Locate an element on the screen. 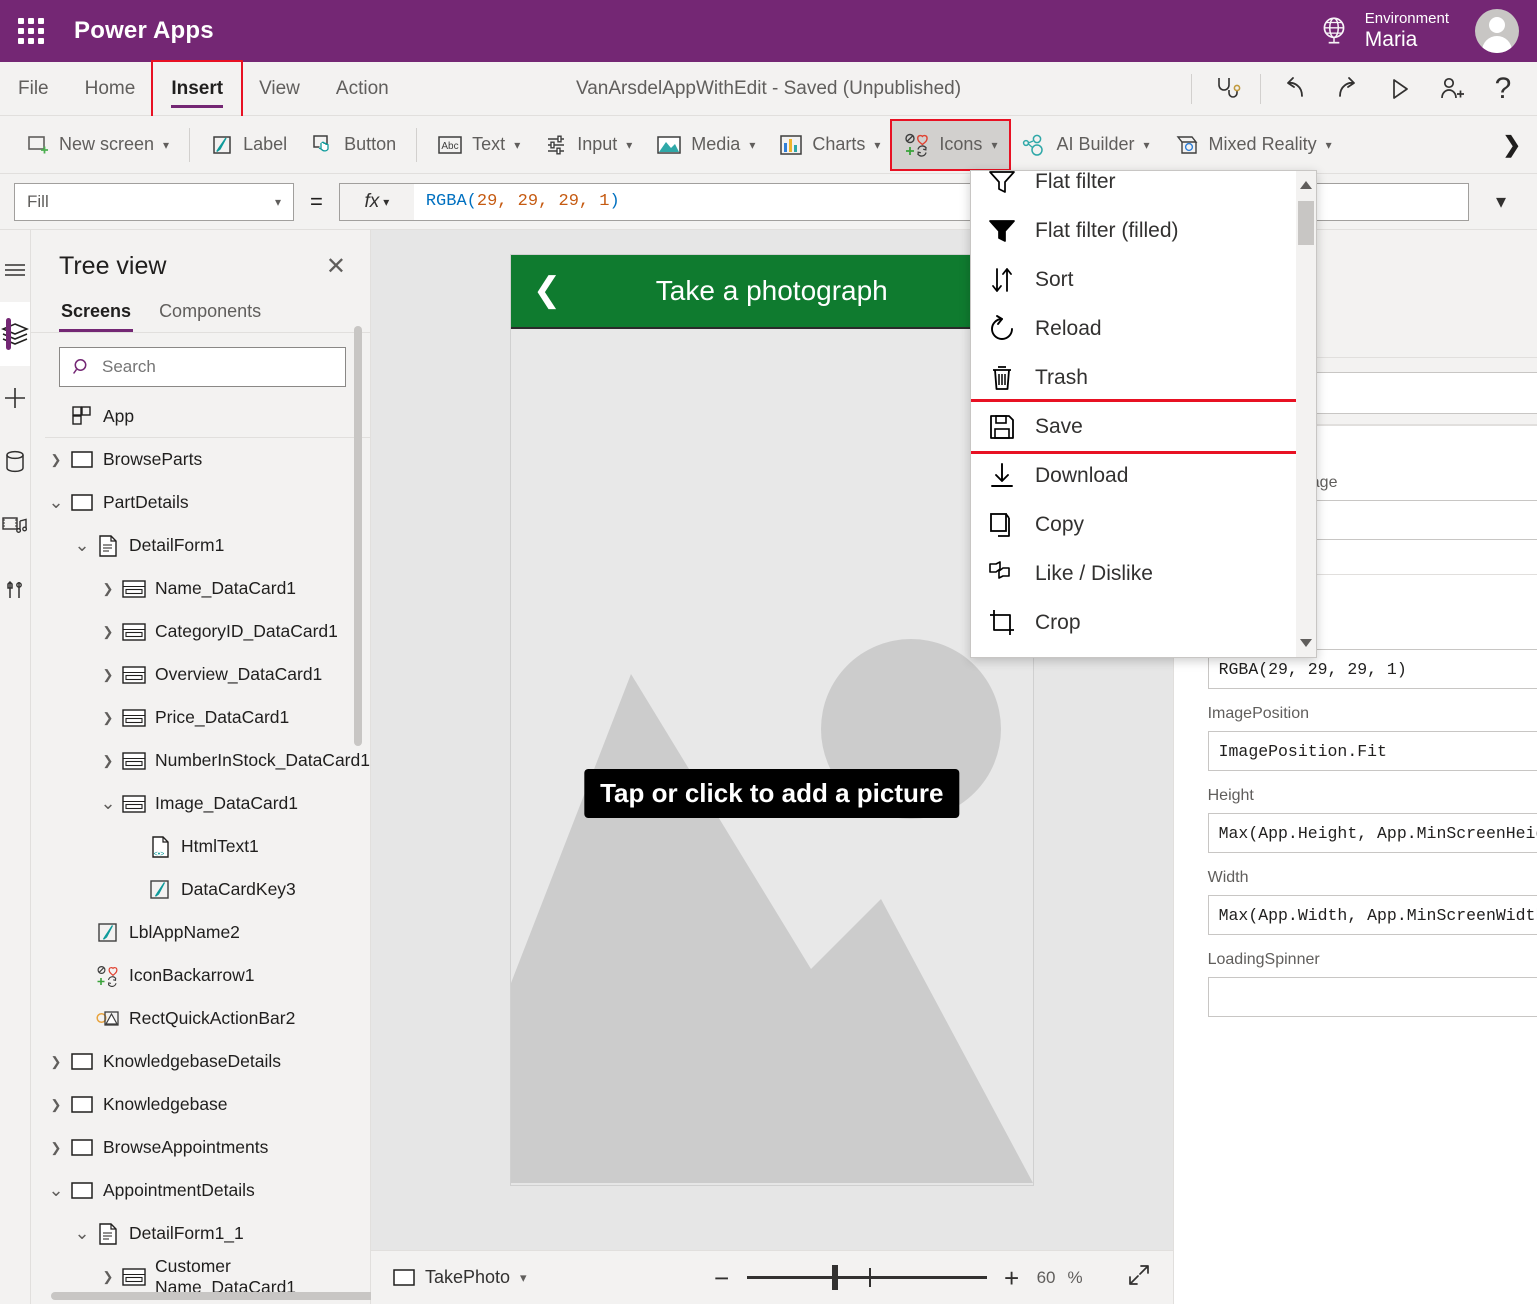 The image size is (1537, 1304). zoom-slider-knob is located at coordinates (834, 1277).